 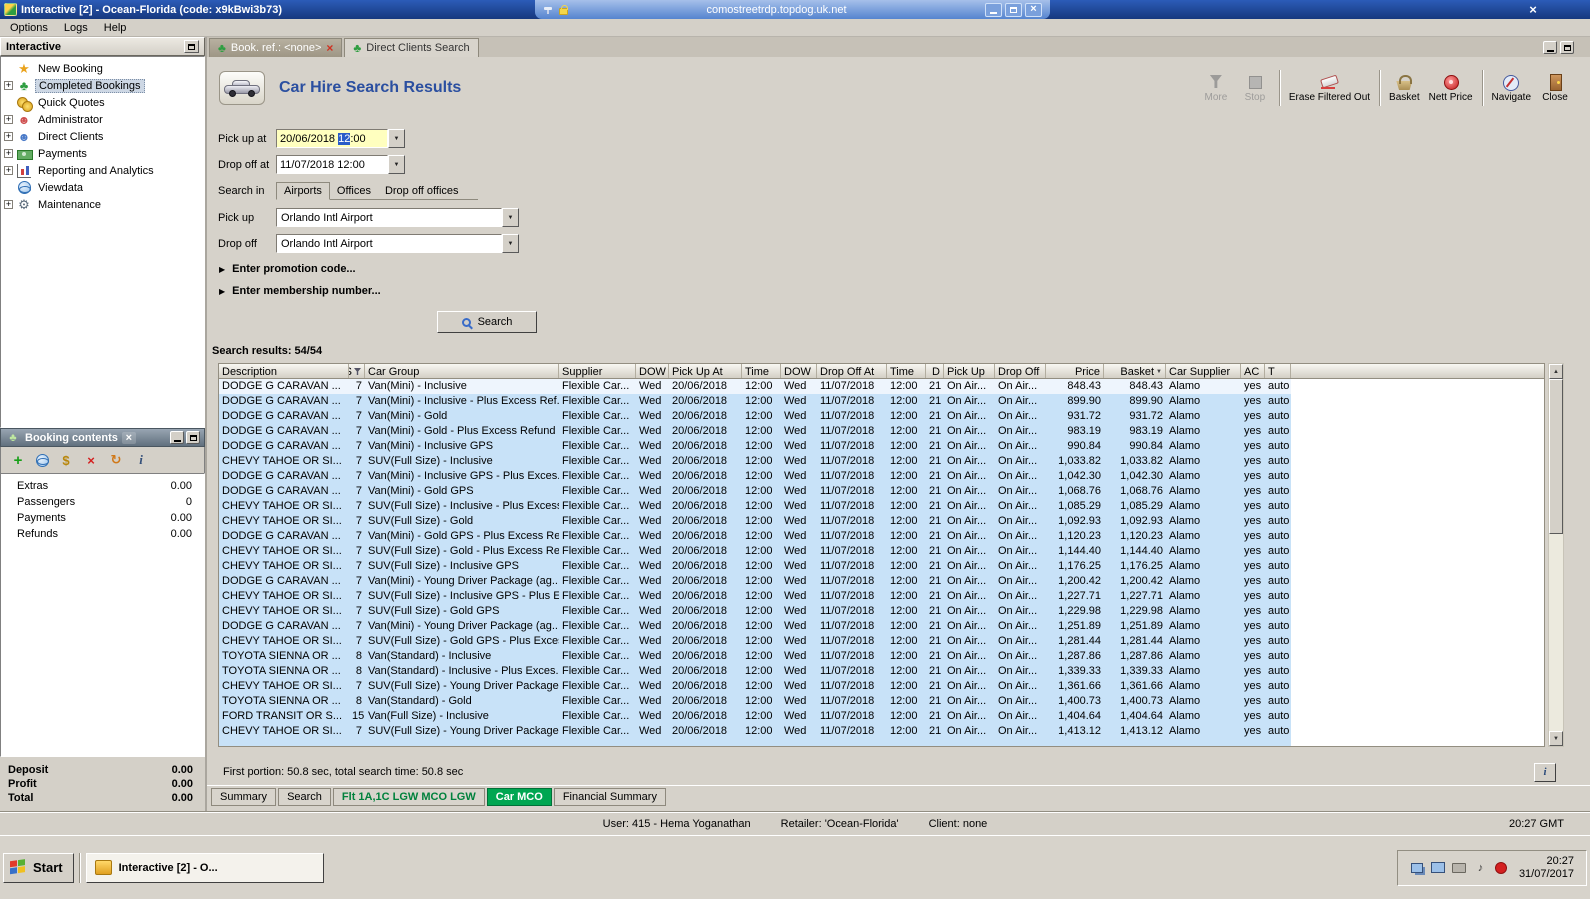 I want to click on col-price: Price, so click(x=1075, y=371).